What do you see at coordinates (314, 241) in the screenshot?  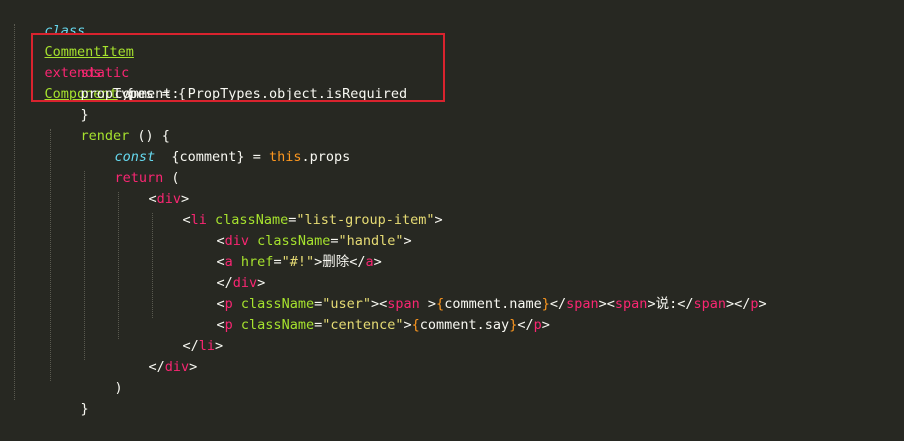 I see `code-line-10: <div className="handle">` at bounding box center [314, 241].